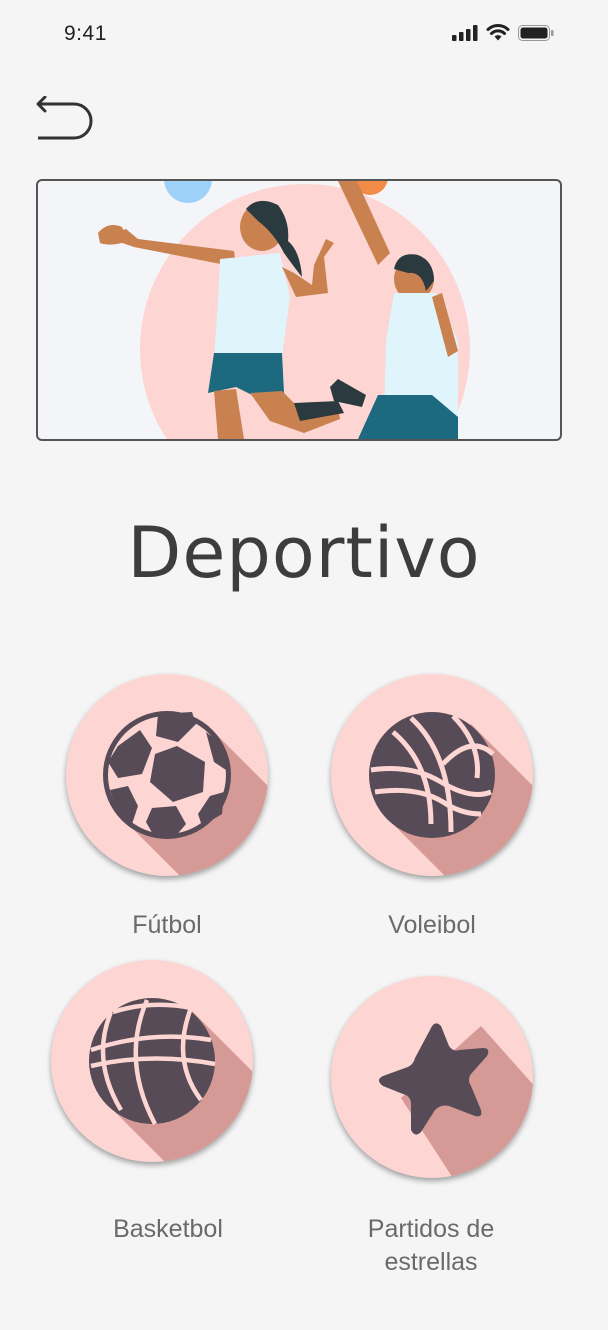  Describe the element at coordinates (304, 553) in the screenshot. I see `page-title: Deportivo` at that location.